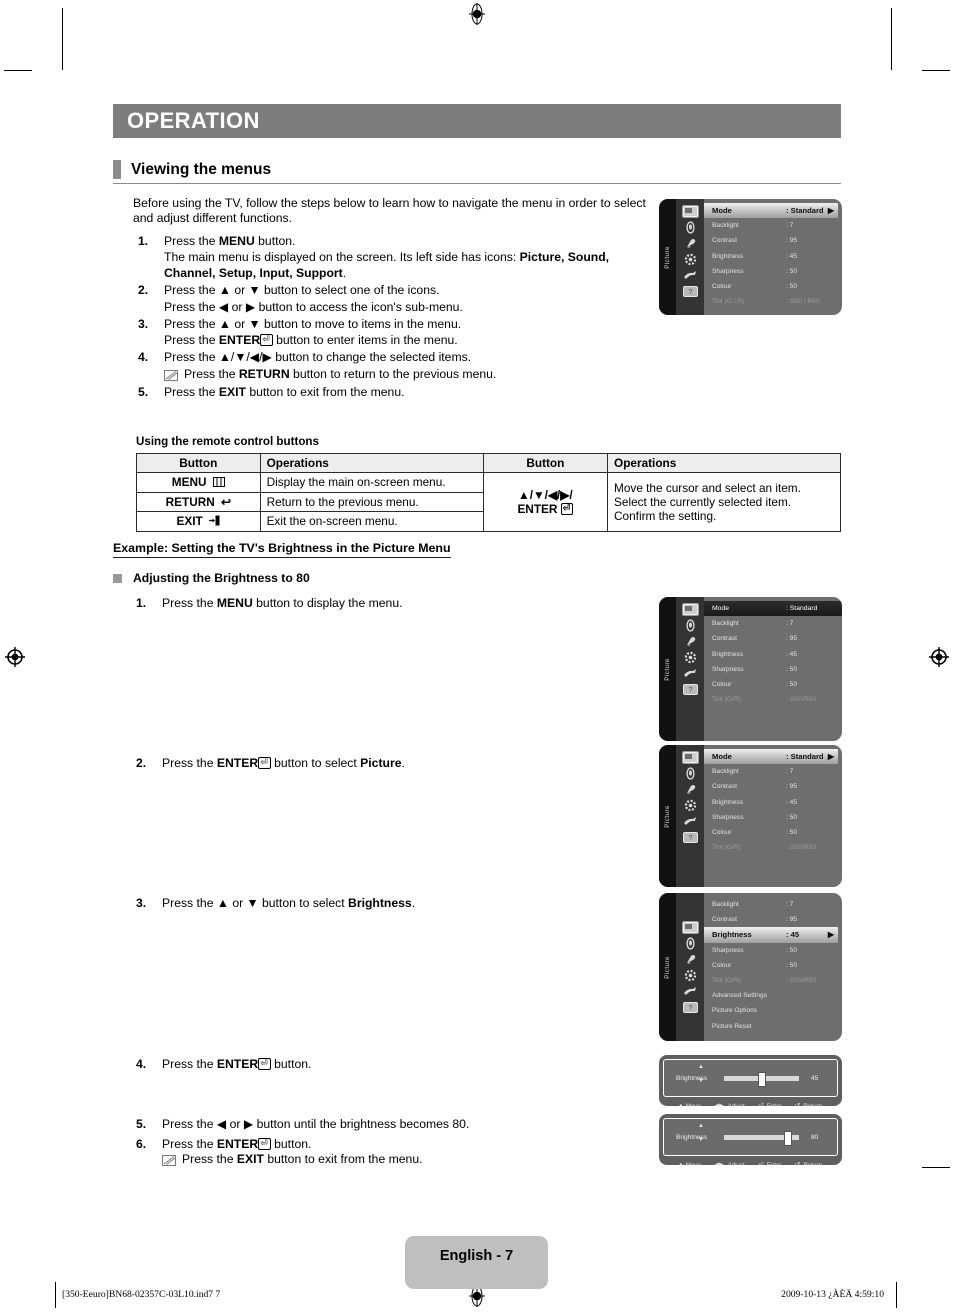  I want to click on osd-item-label: Sharpness, so click(728, 950).